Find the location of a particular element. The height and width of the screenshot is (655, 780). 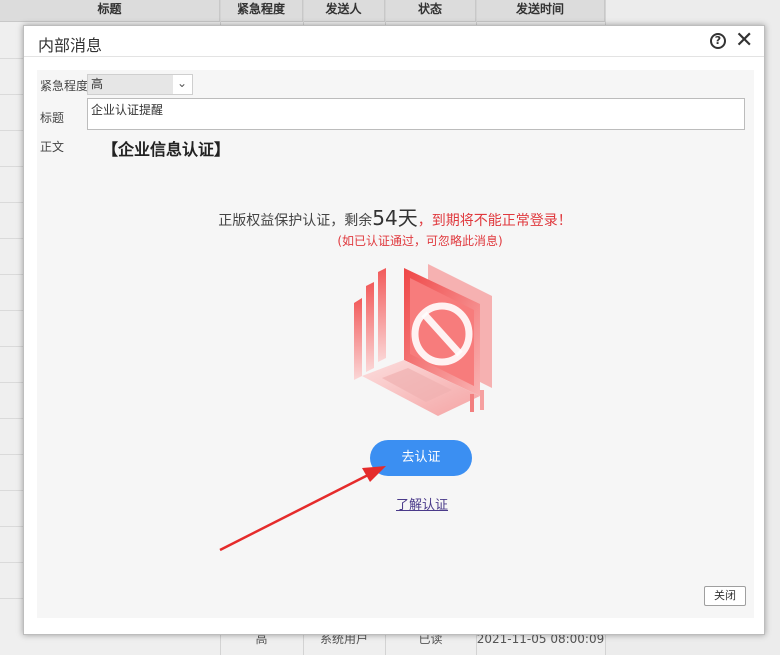

question-circle-icon: ? is located at coordinates (718, 41).